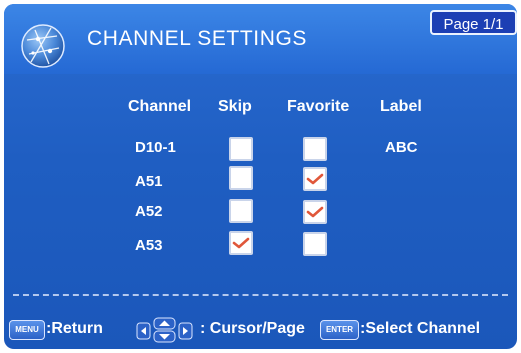 This screenshot has height=353, width=521. What do you see at coordinates (401, 106) in the screenshot?
I see `column-header-label: Label` at bounding box center [401, 106].